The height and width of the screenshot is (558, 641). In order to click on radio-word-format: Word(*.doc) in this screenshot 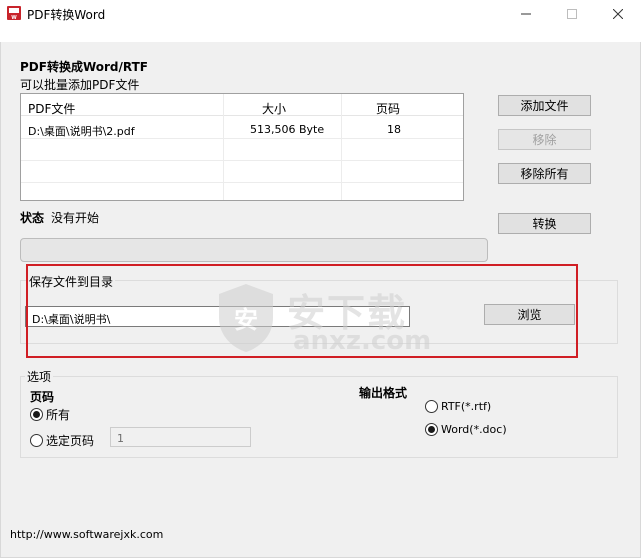, I will do `click(466, 429)`.